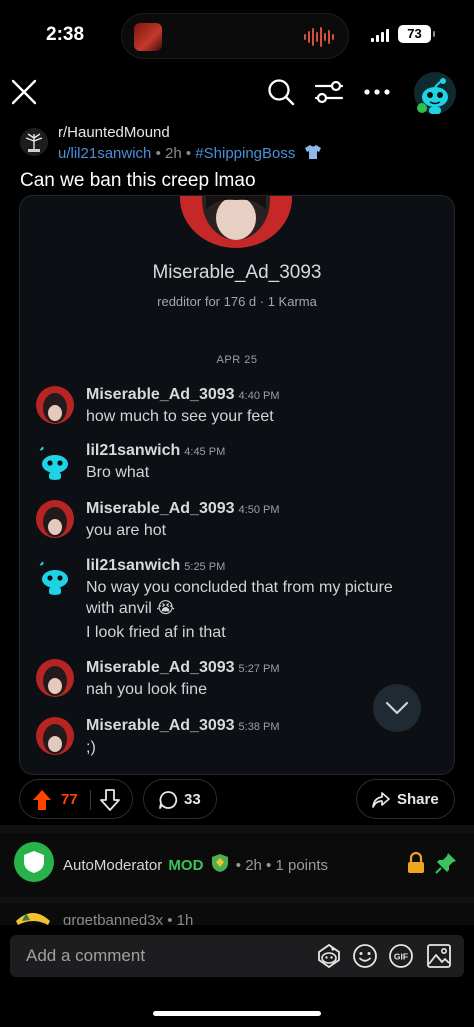 The width and height of the screenshot is (474, 1027). Describe the element at coordinates (90, 800) in the screenshot. I see `vote-divider` at that location.